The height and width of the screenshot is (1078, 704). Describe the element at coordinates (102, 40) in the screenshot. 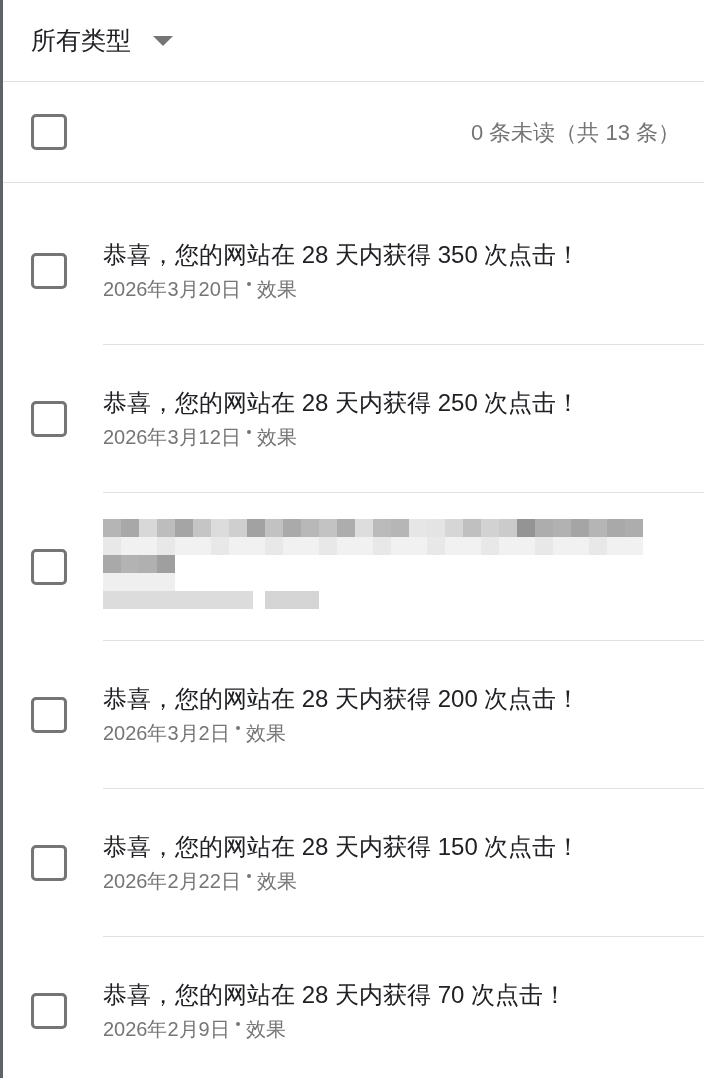

I see `type-filter-dropdown: 所有类型` at that location.